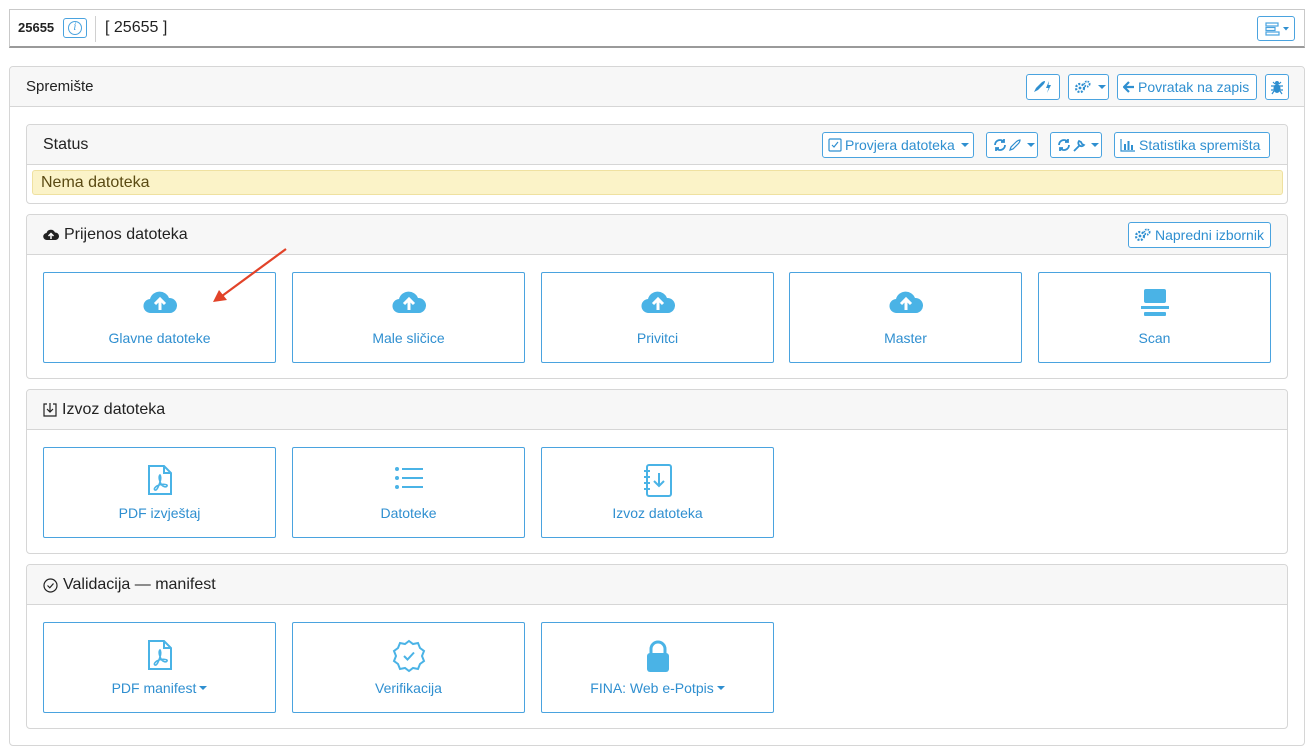  What do you see at coordinates (95, 29) in the screenshot?
I see `divider` at bounding box center [95, 29].